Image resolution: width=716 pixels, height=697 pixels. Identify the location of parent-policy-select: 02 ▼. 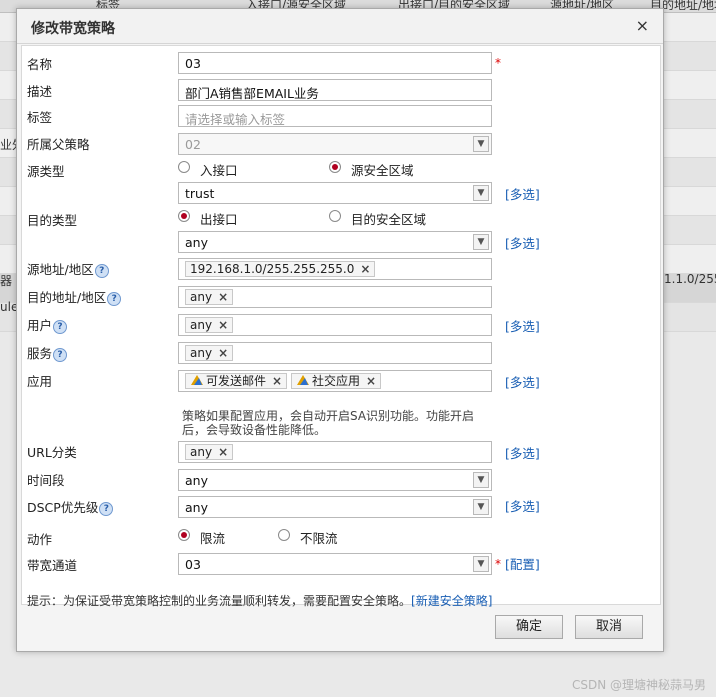
(335, 144).